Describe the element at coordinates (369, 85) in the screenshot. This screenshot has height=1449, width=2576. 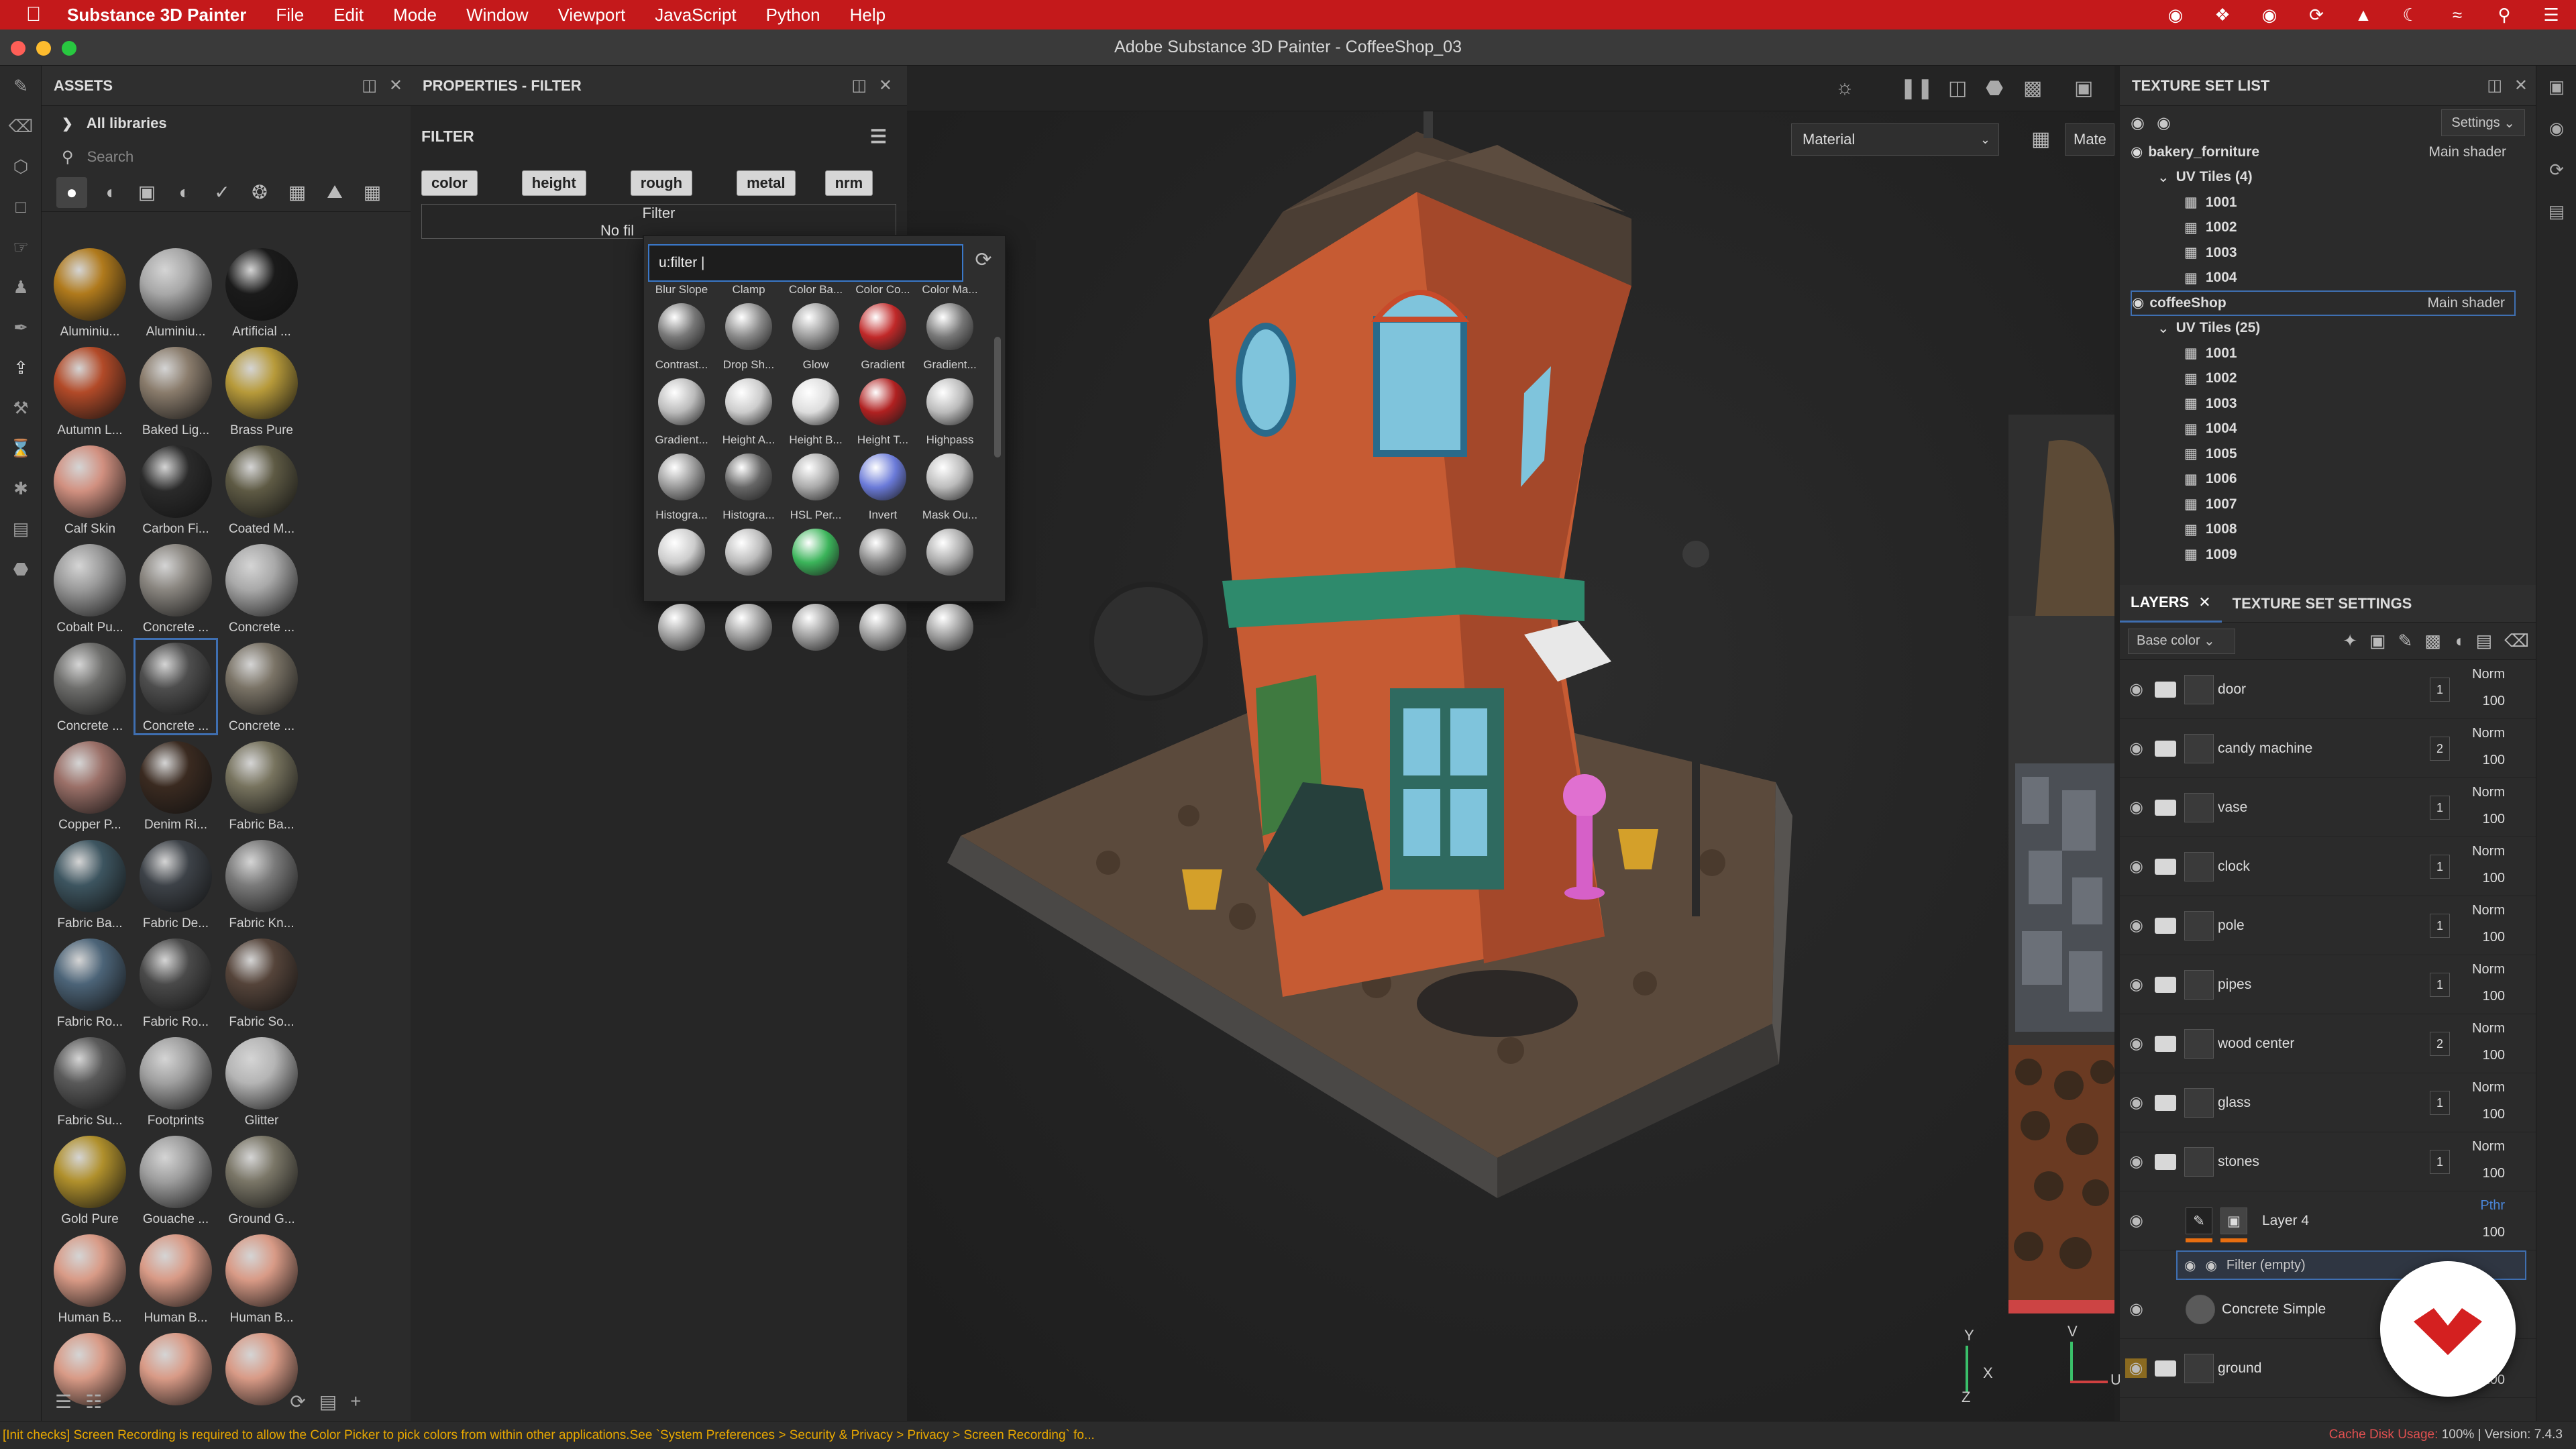
I see `undock-icon: ◫` at that location.